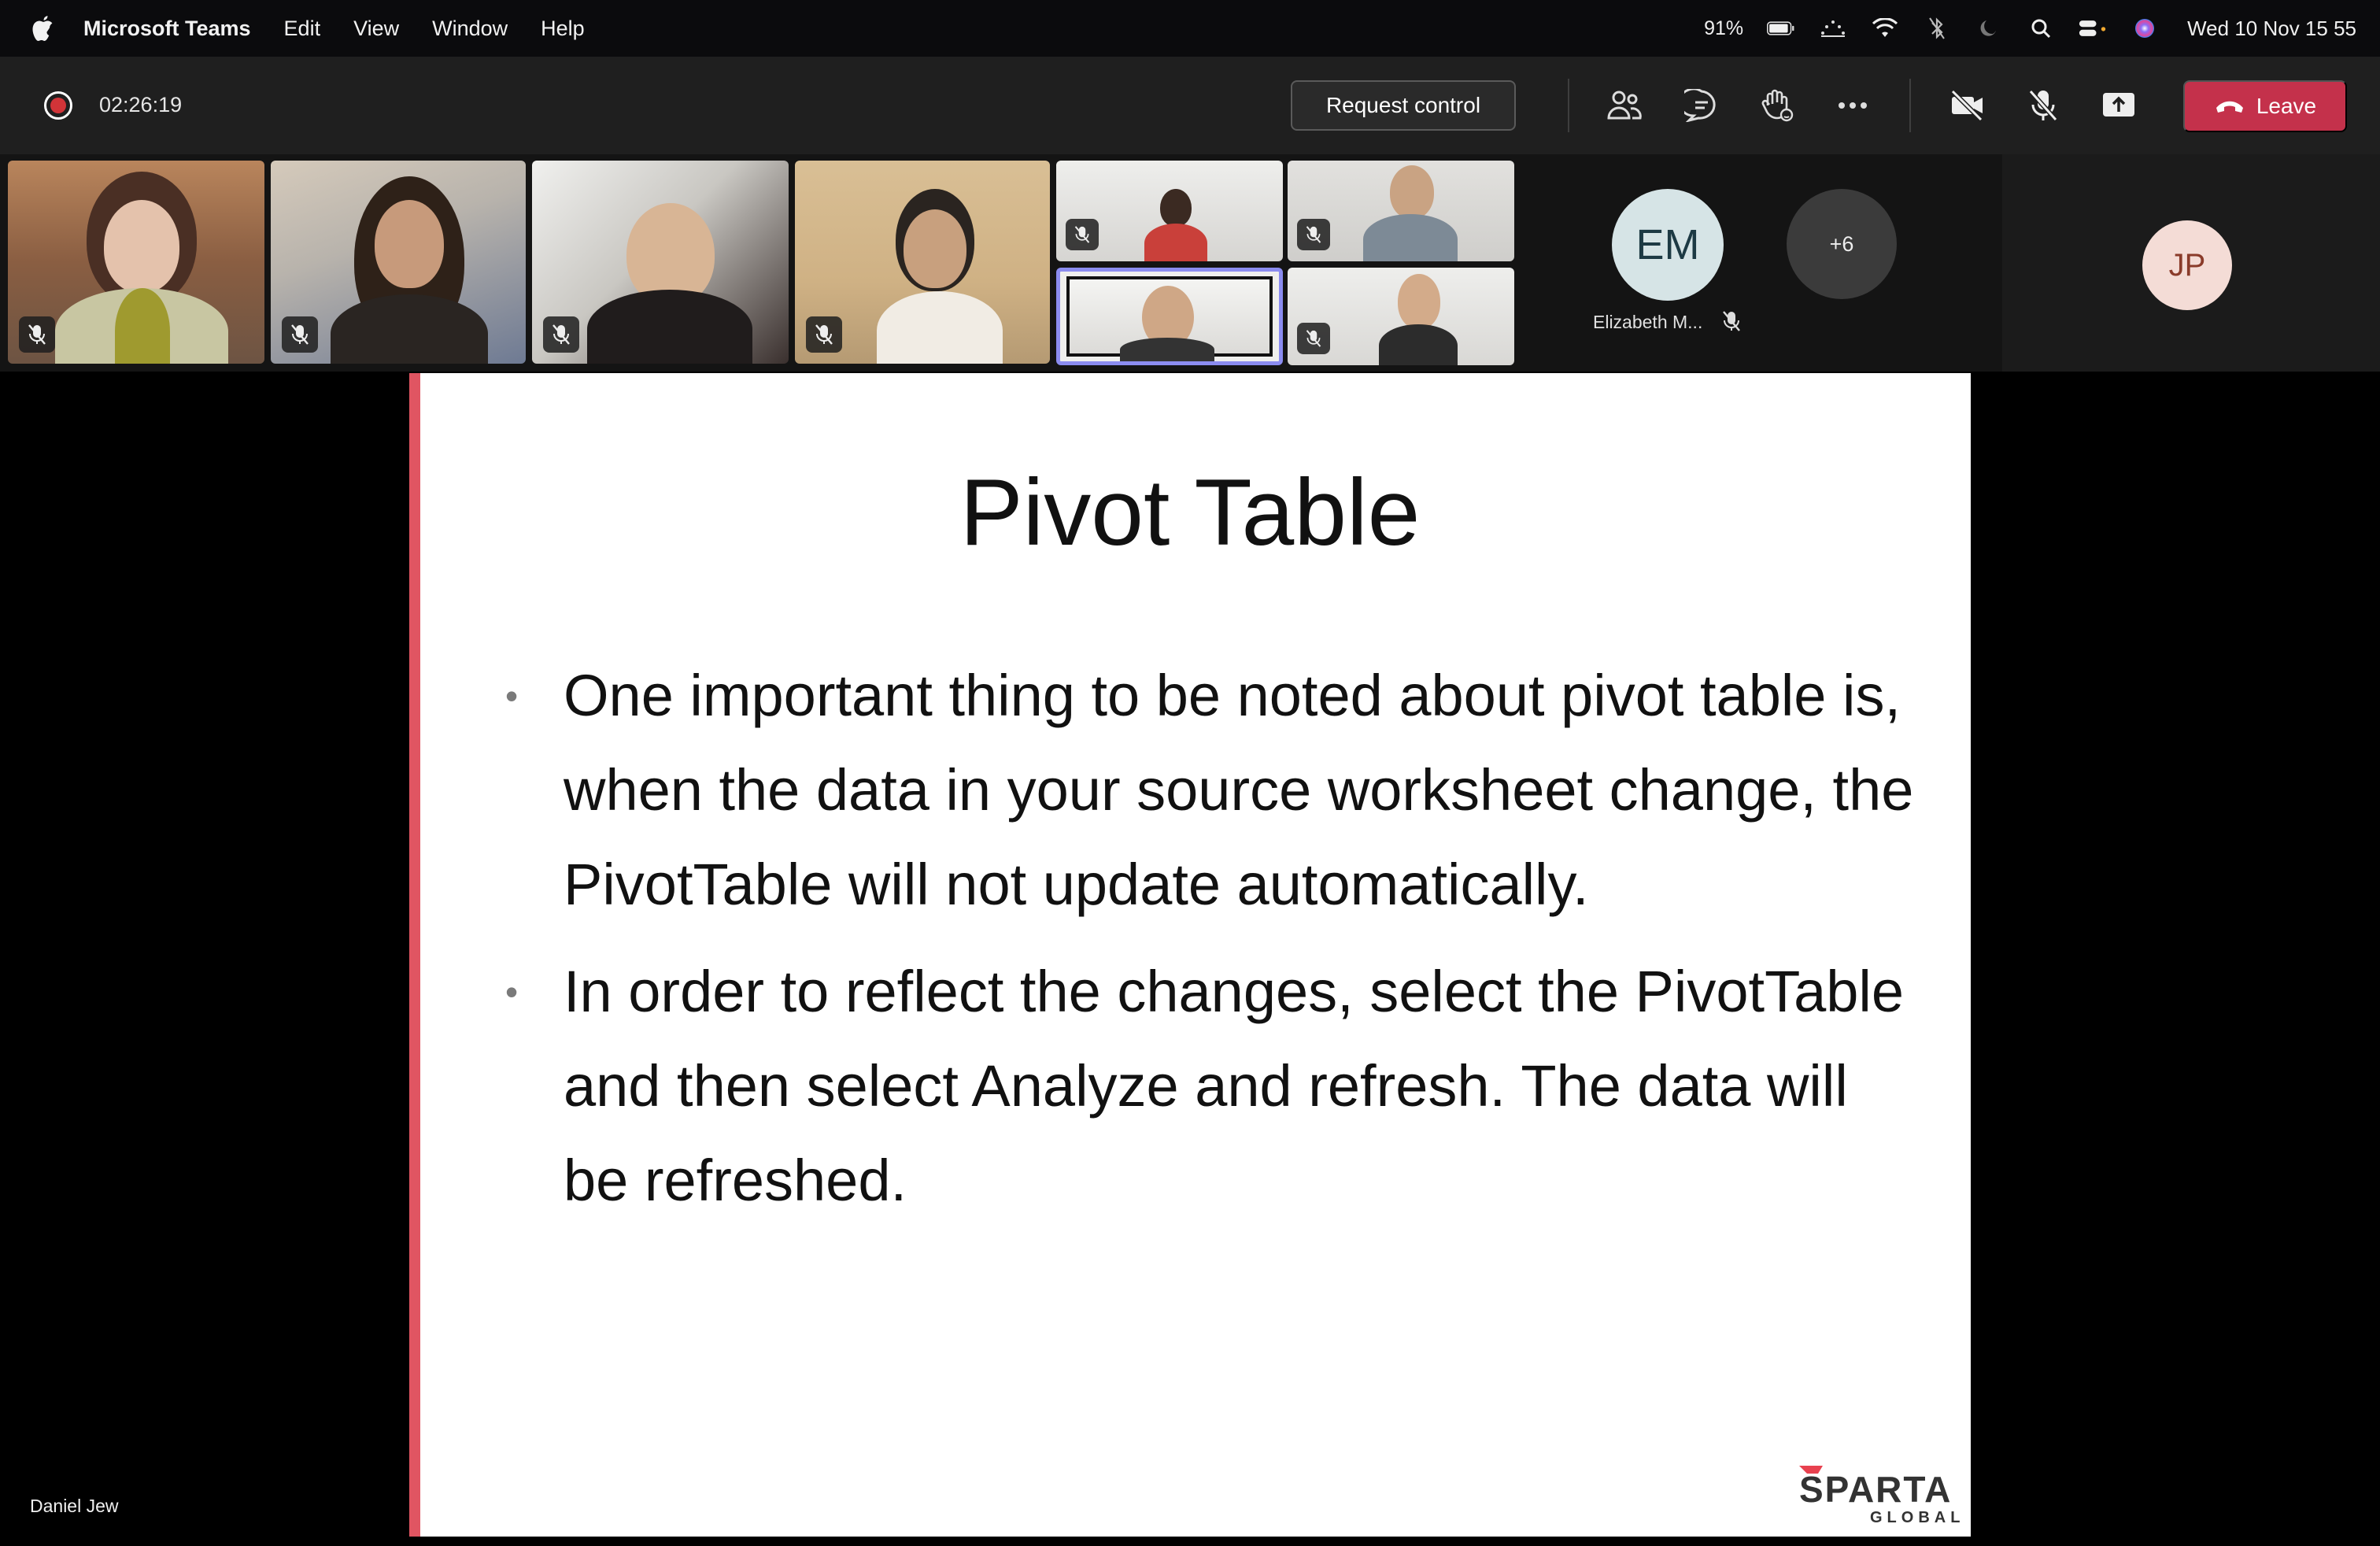 This screenshot has width=2380, height=1546. What do you see at coordinates (1624, 105) in the screenshot?
I see `people-icon` at bounding box center [1624, 105].